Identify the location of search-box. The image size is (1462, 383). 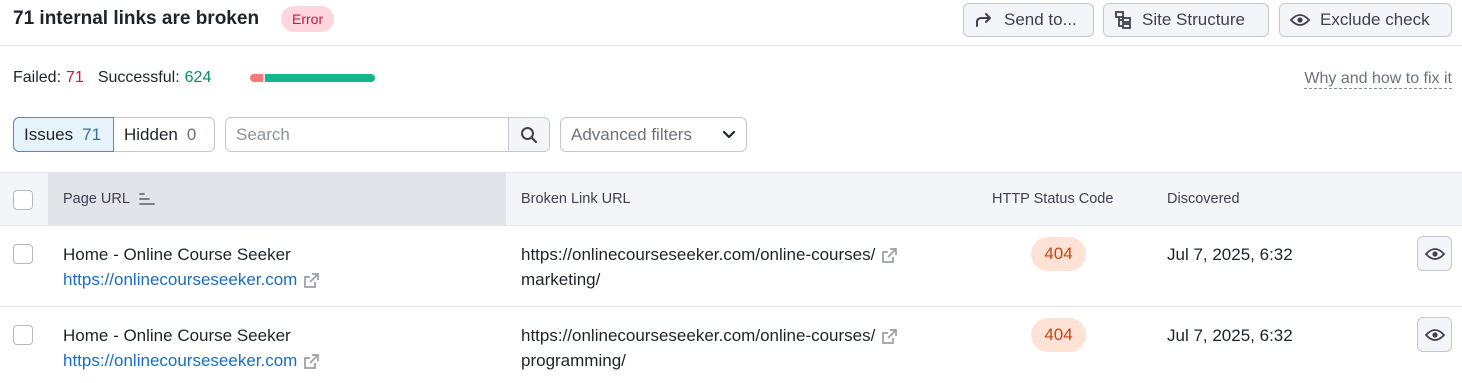
(387, 134).